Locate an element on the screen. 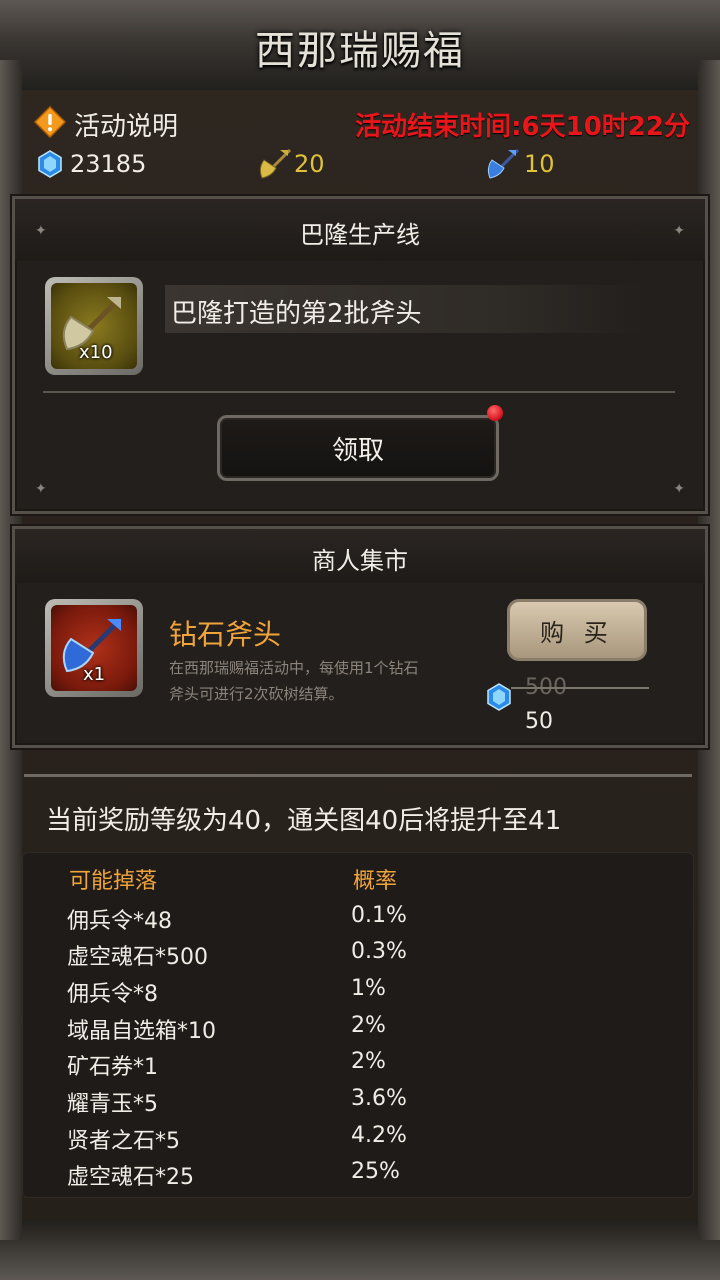 The image size is (720, 1280). buy-button: 购 买 is located at coordinates (577, 630).